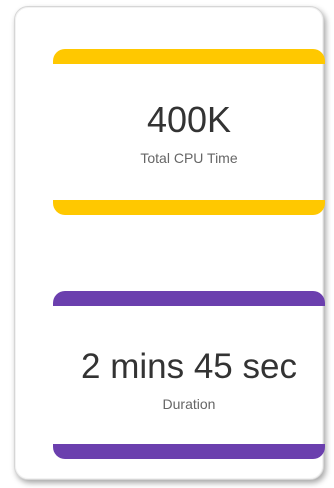  Describe the element at coordinates (189, 404) in the screenshot. I see `duration-label: Duration` at that location.